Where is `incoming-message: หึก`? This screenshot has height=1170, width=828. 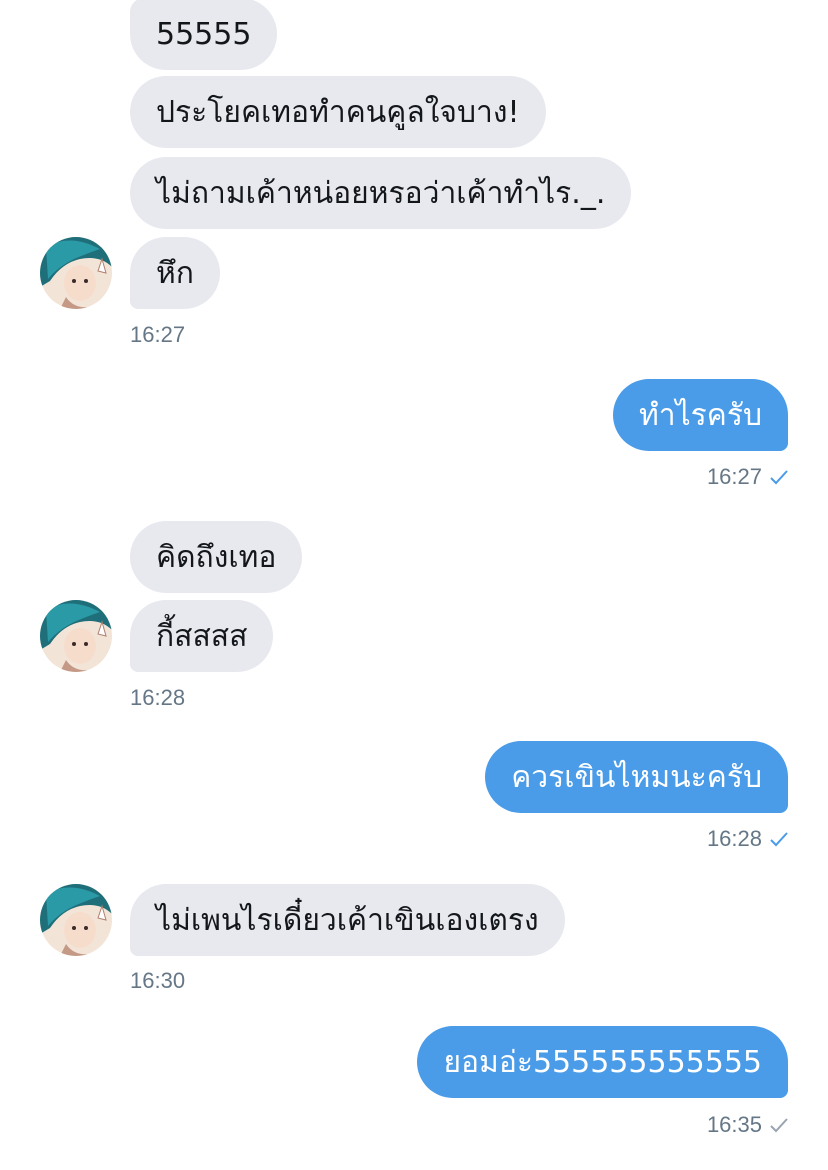 incoming-message: หึก is located at coordinates (175, 273).